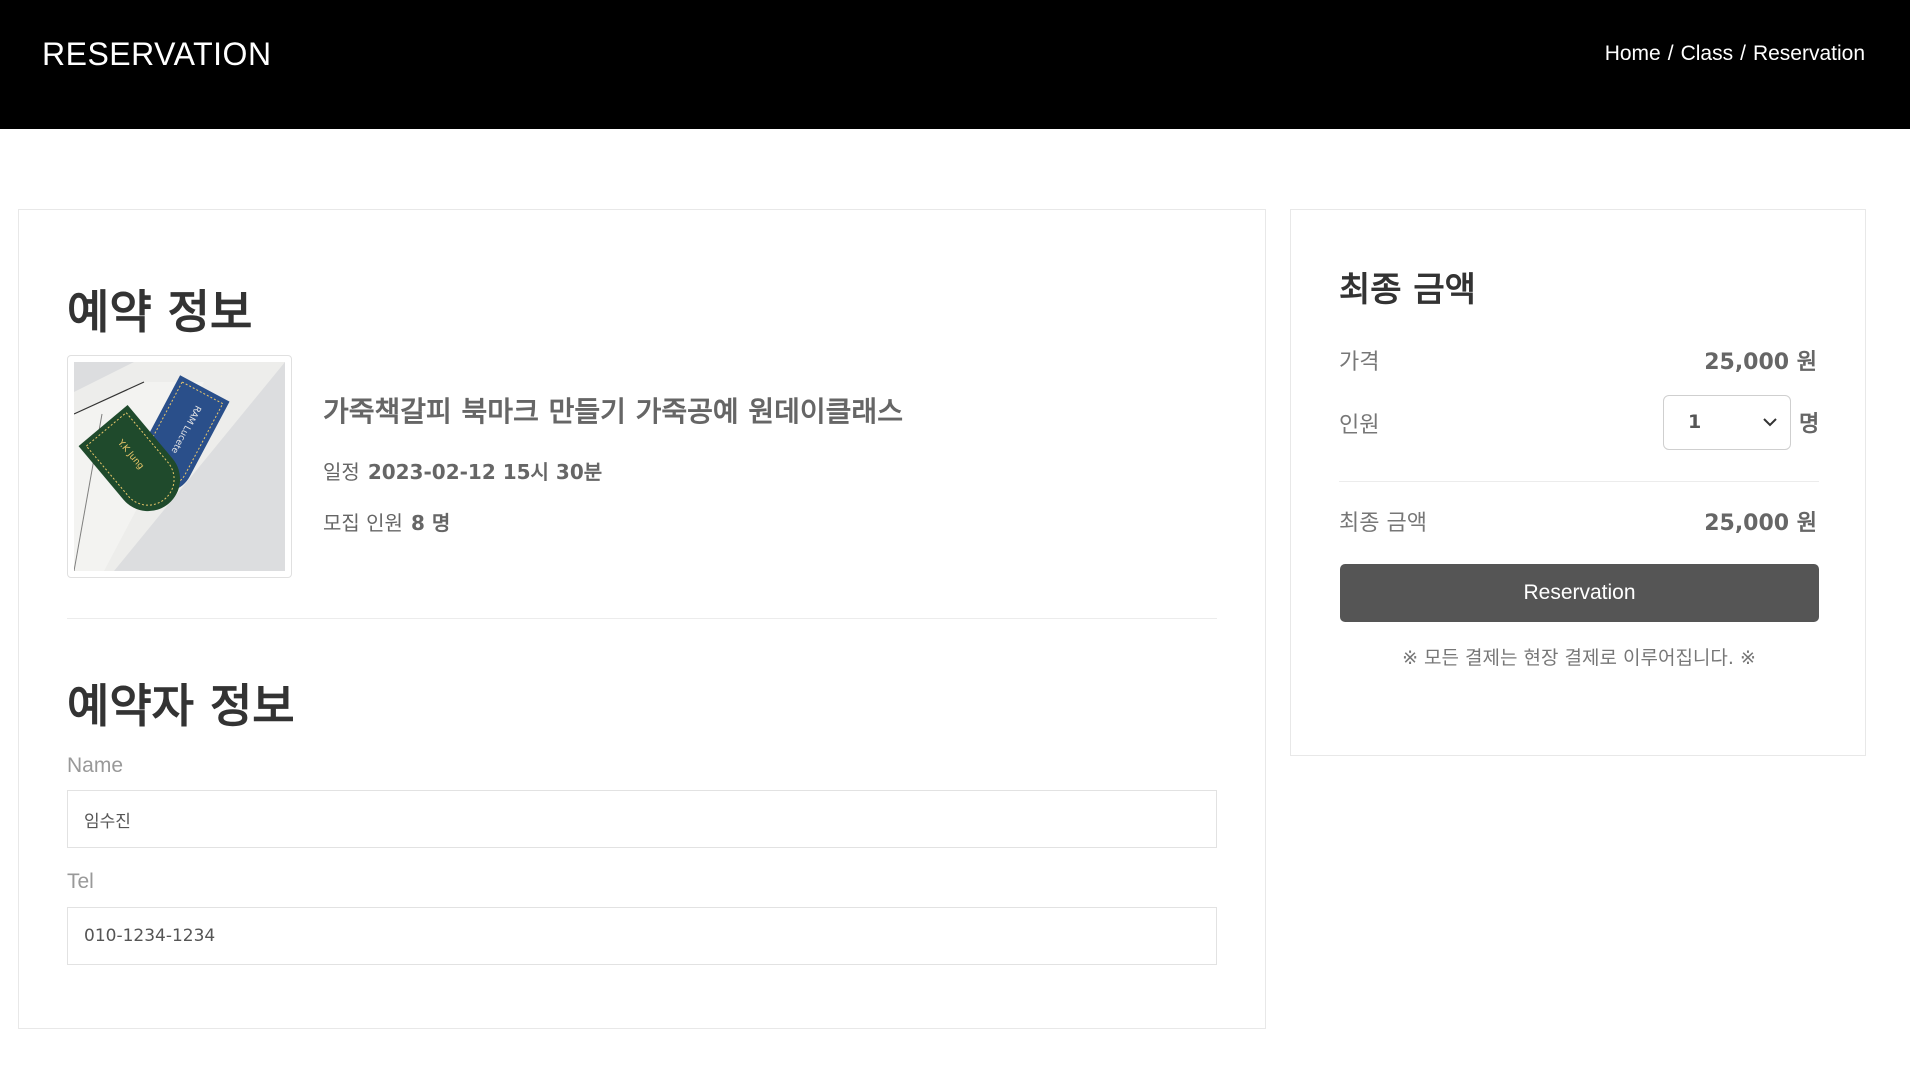 This screenshot has height=1076, width=1910. What do you see at coordinates (341, 472) in the screenshot?
I see `schedule-label: 일정` at bounding box center [341, 472].